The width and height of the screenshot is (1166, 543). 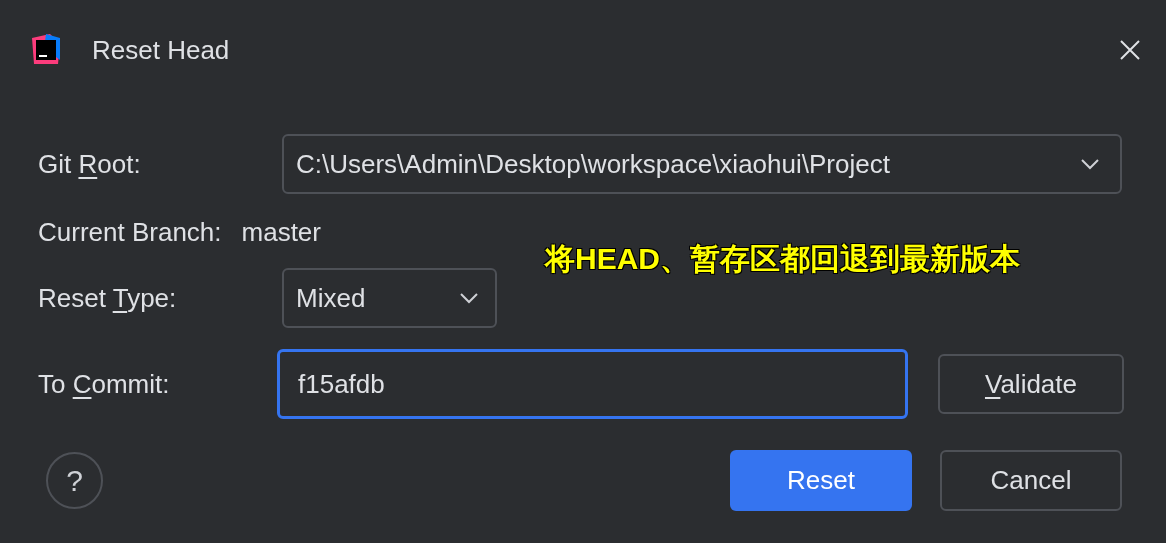 What do you see at coordinates (130, 232) in the screenshot?
I see `current-branch-label: Current Branch:` at bounding box center [130, 232].